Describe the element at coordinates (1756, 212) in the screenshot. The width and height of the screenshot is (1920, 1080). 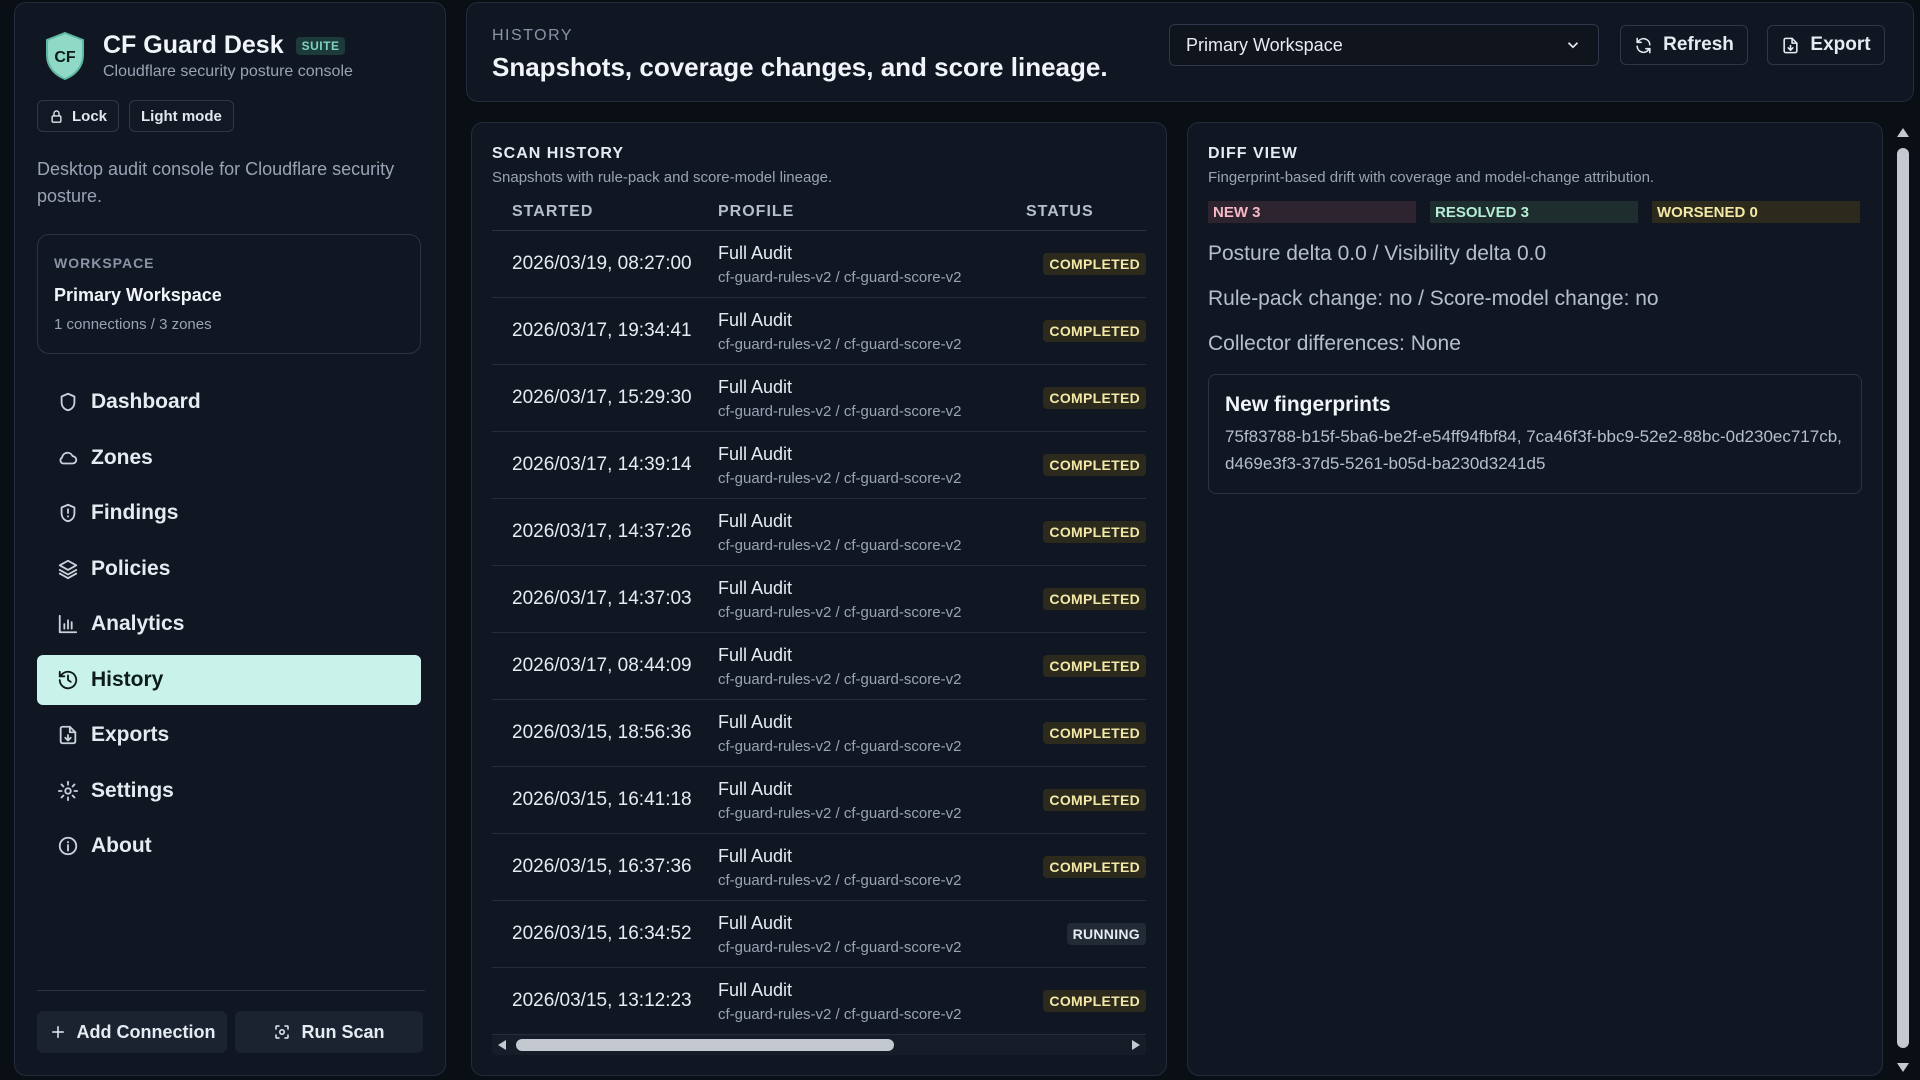
I see `worsened-count-badge: WORSENED 0` at that location.